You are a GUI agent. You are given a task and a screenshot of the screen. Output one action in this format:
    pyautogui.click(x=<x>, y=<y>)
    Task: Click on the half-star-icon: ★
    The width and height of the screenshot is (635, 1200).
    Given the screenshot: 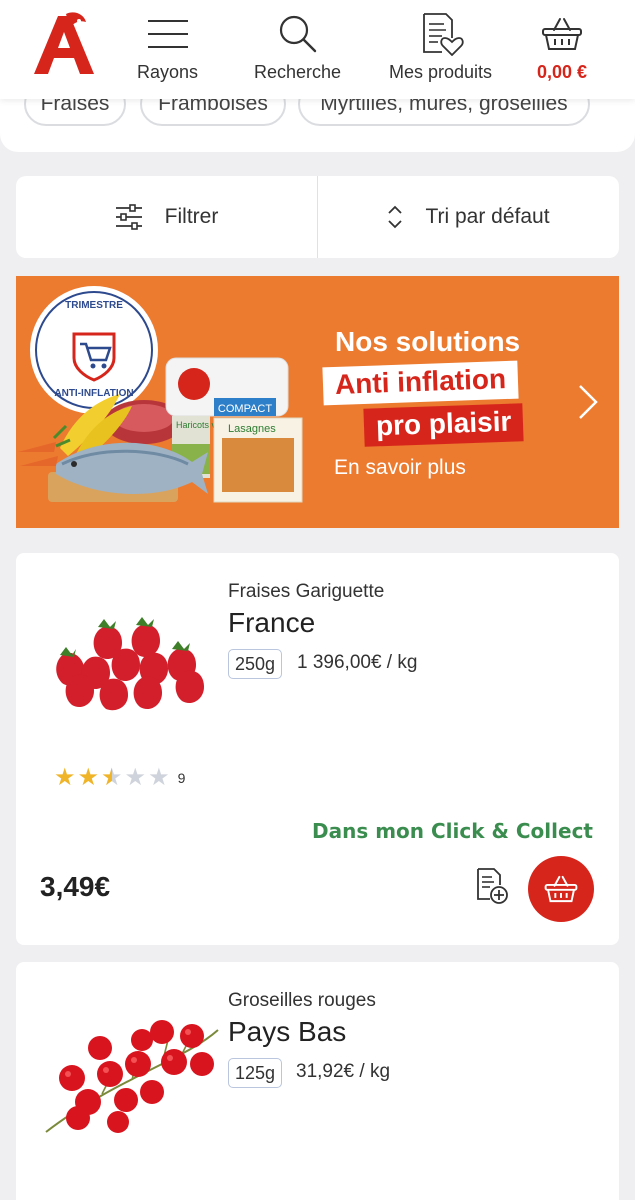 What is the action you would take?
    pyautogui.click(x=112, y=777)
    